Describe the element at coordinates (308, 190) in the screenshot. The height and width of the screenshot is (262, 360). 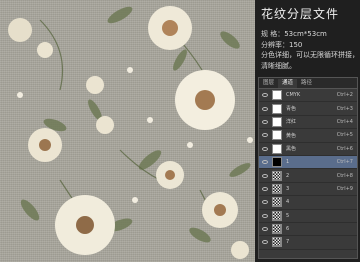
I see `channel-row: 3 Ctrl+9` at that location.